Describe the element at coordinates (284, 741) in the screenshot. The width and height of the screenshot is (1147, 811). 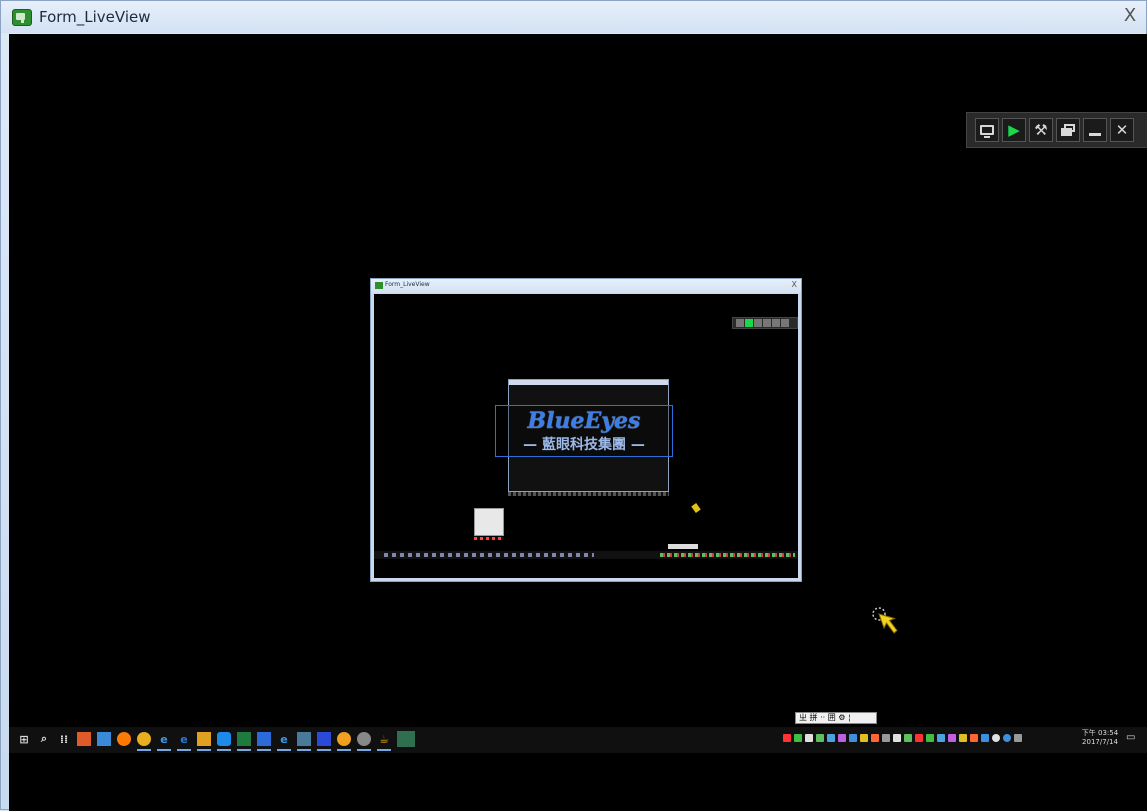
I see `ie-second-icon: e` at that location.